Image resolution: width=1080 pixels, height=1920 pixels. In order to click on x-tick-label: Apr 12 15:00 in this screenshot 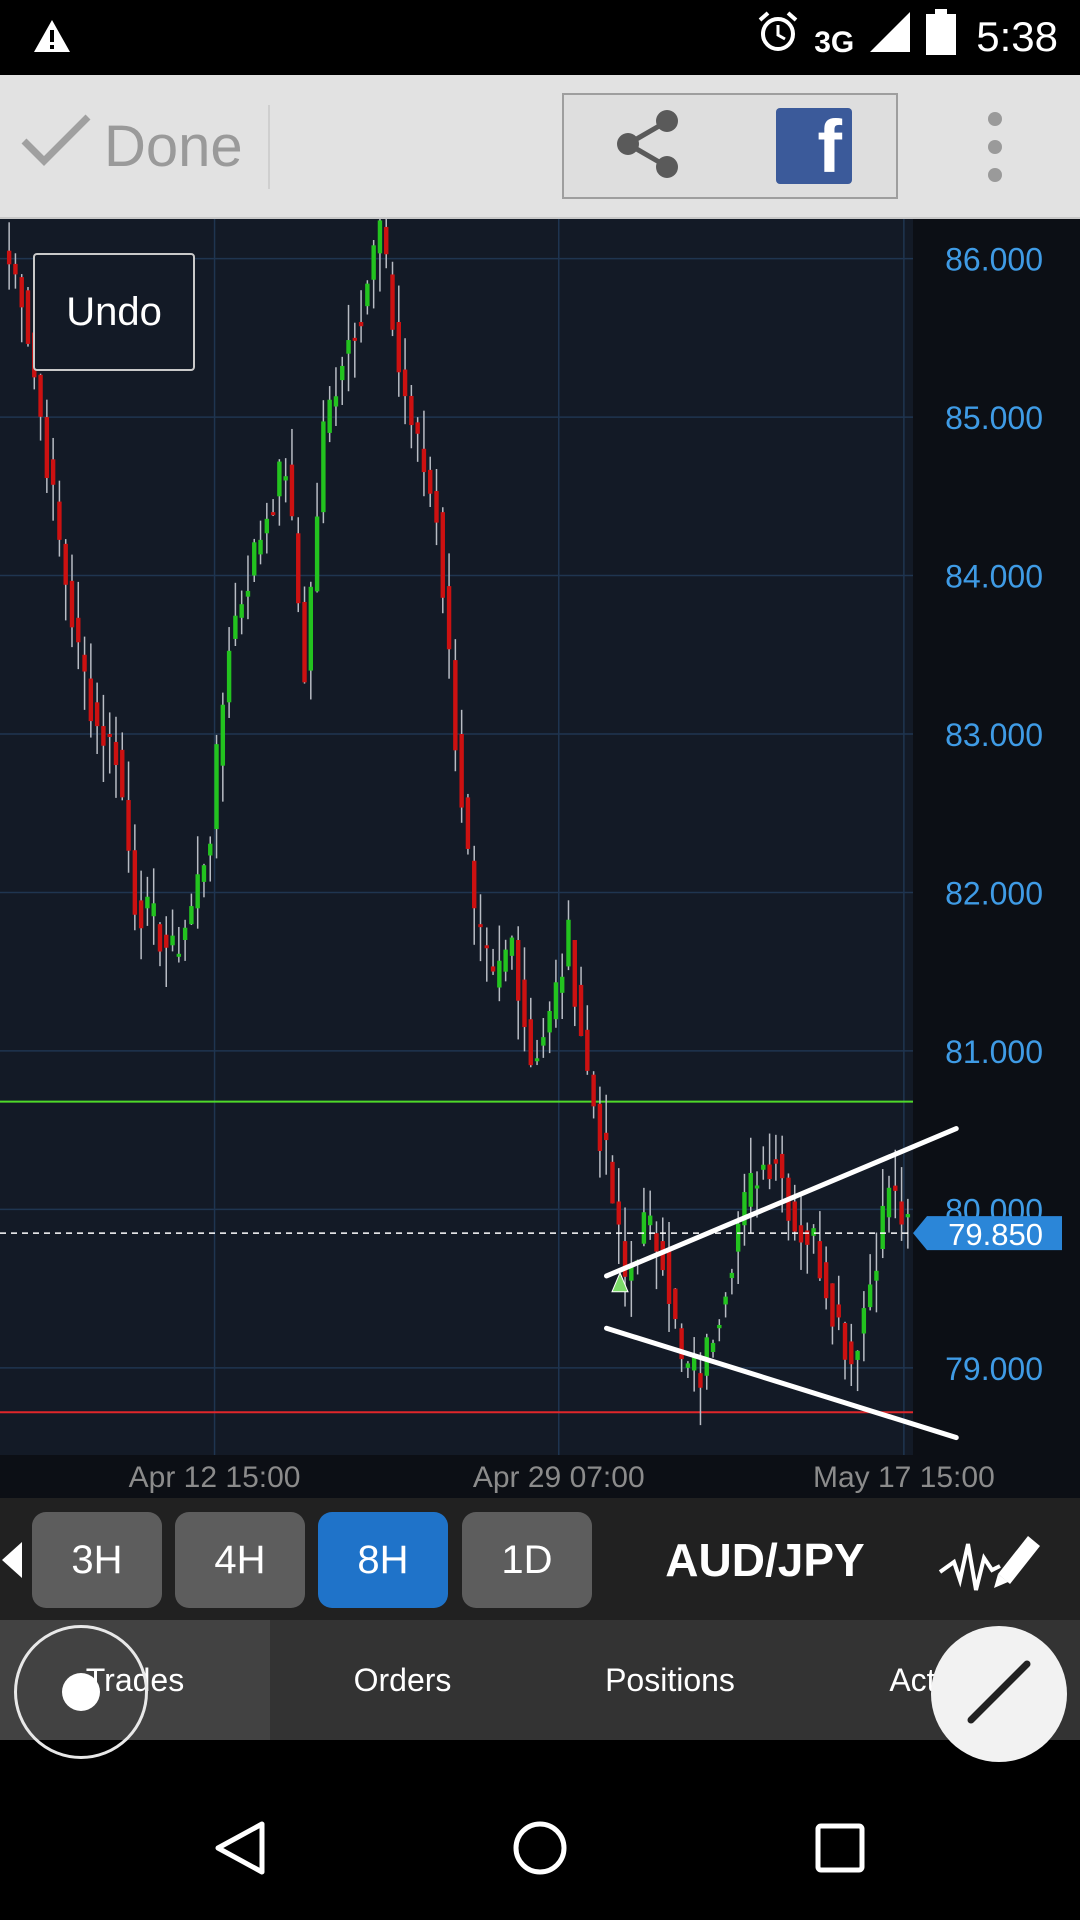, I will do `click(215, 1477)`.